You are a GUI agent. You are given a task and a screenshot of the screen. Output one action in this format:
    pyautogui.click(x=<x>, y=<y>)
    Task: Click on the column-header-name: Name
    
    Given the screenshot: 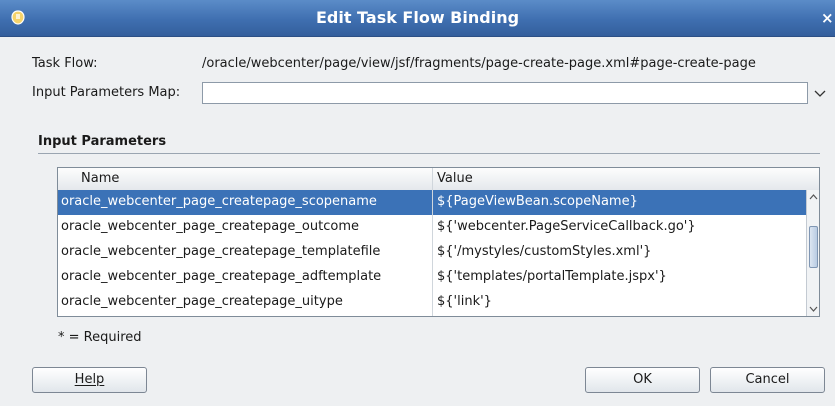 What is the action you would take?
    pyautogui.click(x=100, y=178)
    